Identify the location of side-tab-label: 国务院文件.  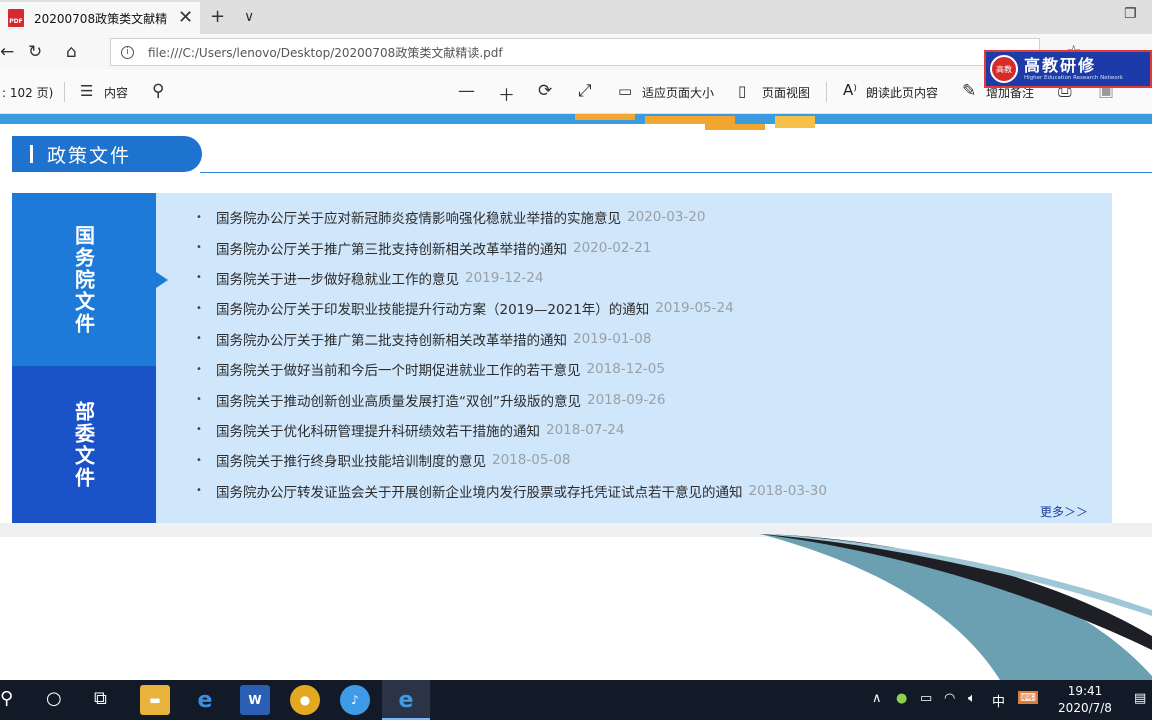
(83, 279).